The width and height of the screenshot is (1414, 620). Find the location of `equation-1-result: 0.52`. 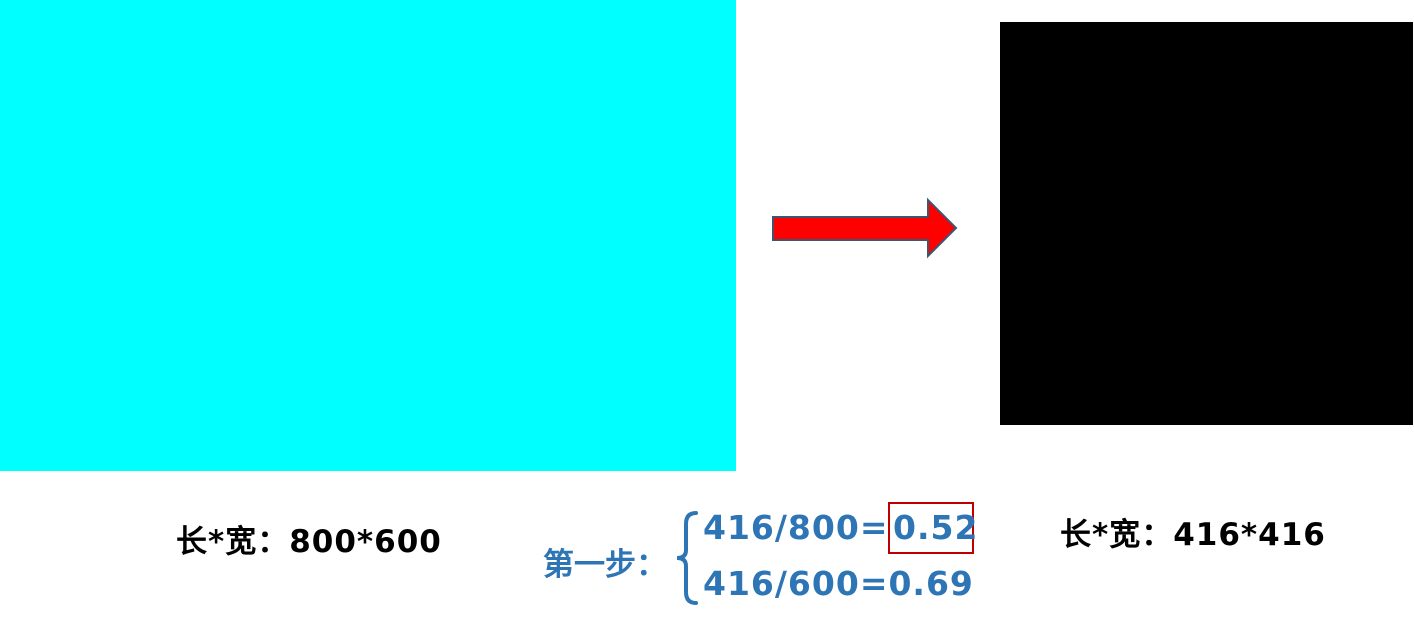

equation-1-result: 0.52 is located at coordinates (936, 527).